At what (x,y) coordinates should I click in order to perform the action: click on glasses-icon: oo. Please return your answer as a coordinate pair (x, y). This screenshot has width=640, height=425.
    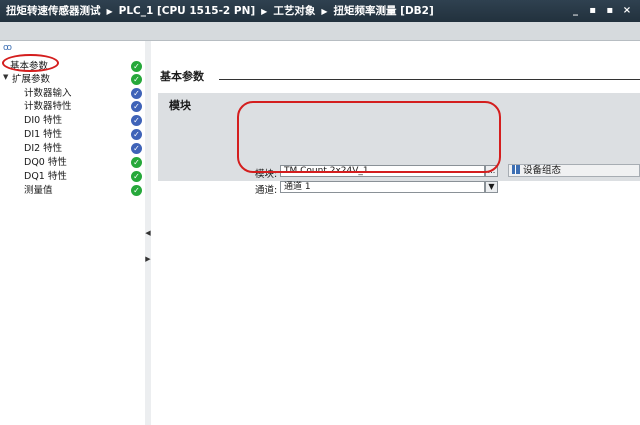
    Looking at the image, I should click on (7, 48).